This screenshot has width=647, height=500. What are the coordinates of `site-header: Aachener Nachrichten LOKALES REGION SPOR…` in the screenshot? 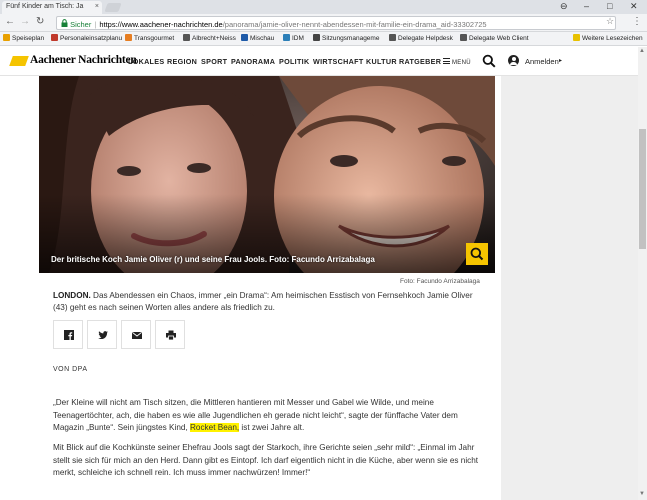 It's located at (250, 61).